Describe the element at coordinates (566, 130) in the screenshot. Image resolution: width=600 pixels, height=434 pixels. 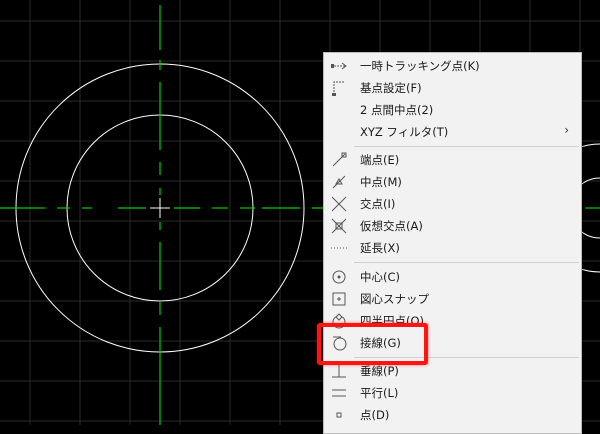
I see `submenu-arrow-icon: ›` at that location.